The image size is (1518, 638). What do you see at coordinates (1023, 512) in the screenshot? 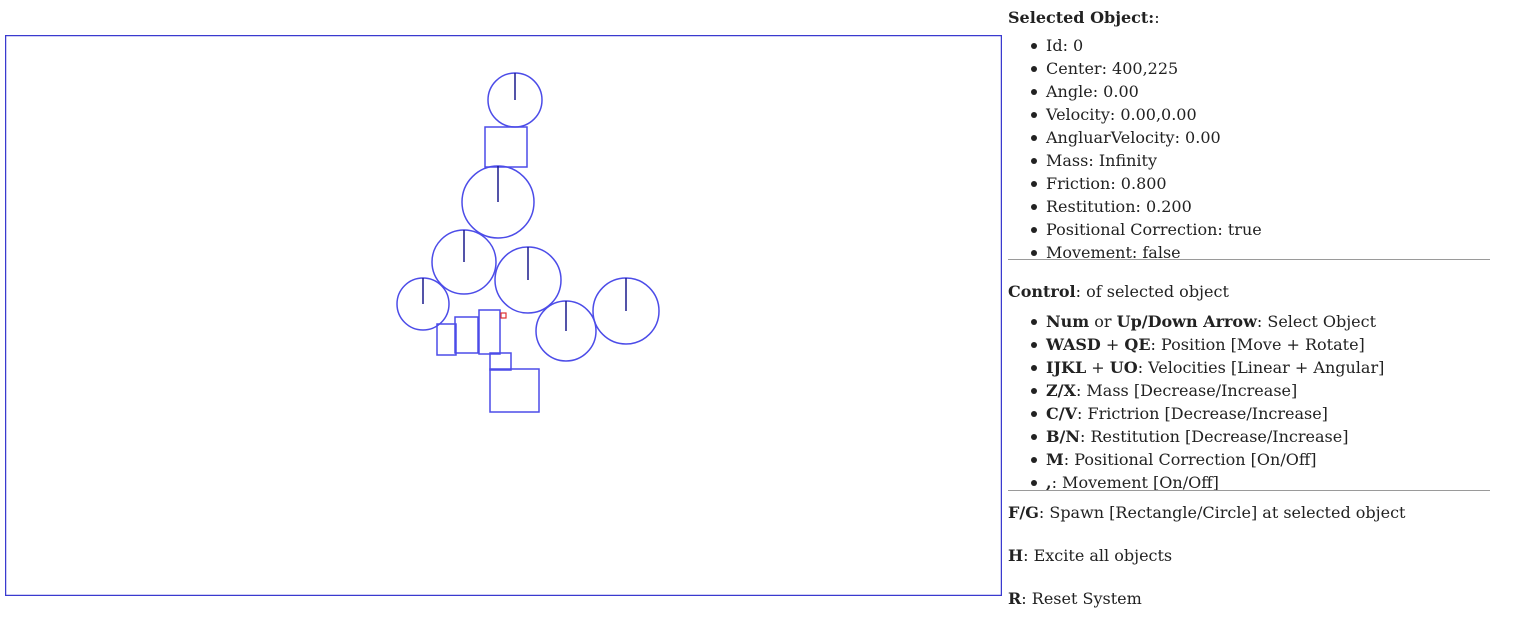
I see `control-key: F/G` at bounding box center [1023, 512].